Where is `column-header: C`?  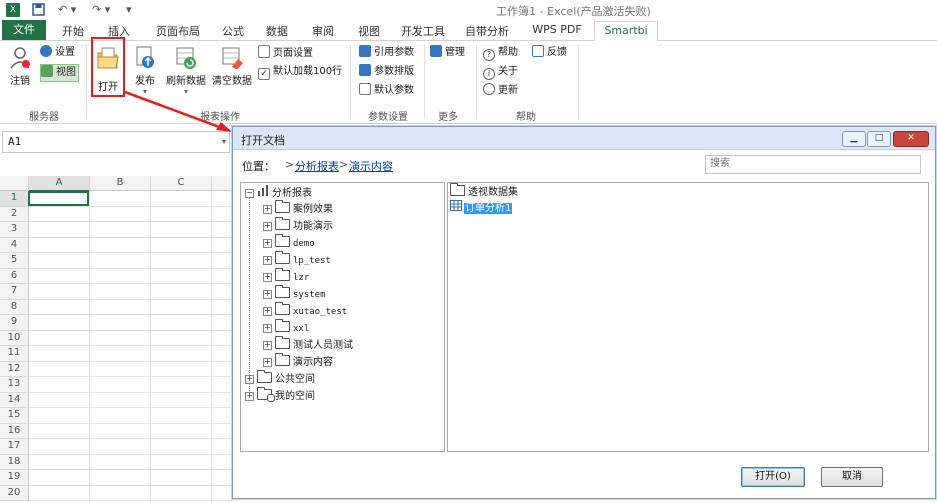 column-header: C is located at coordinates (181, 183).